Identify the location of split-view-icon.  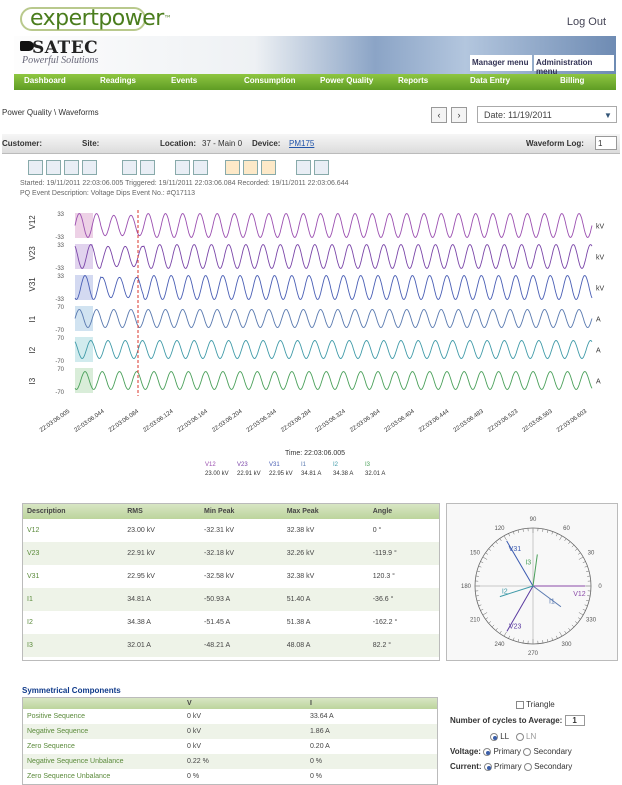
(182, 167).